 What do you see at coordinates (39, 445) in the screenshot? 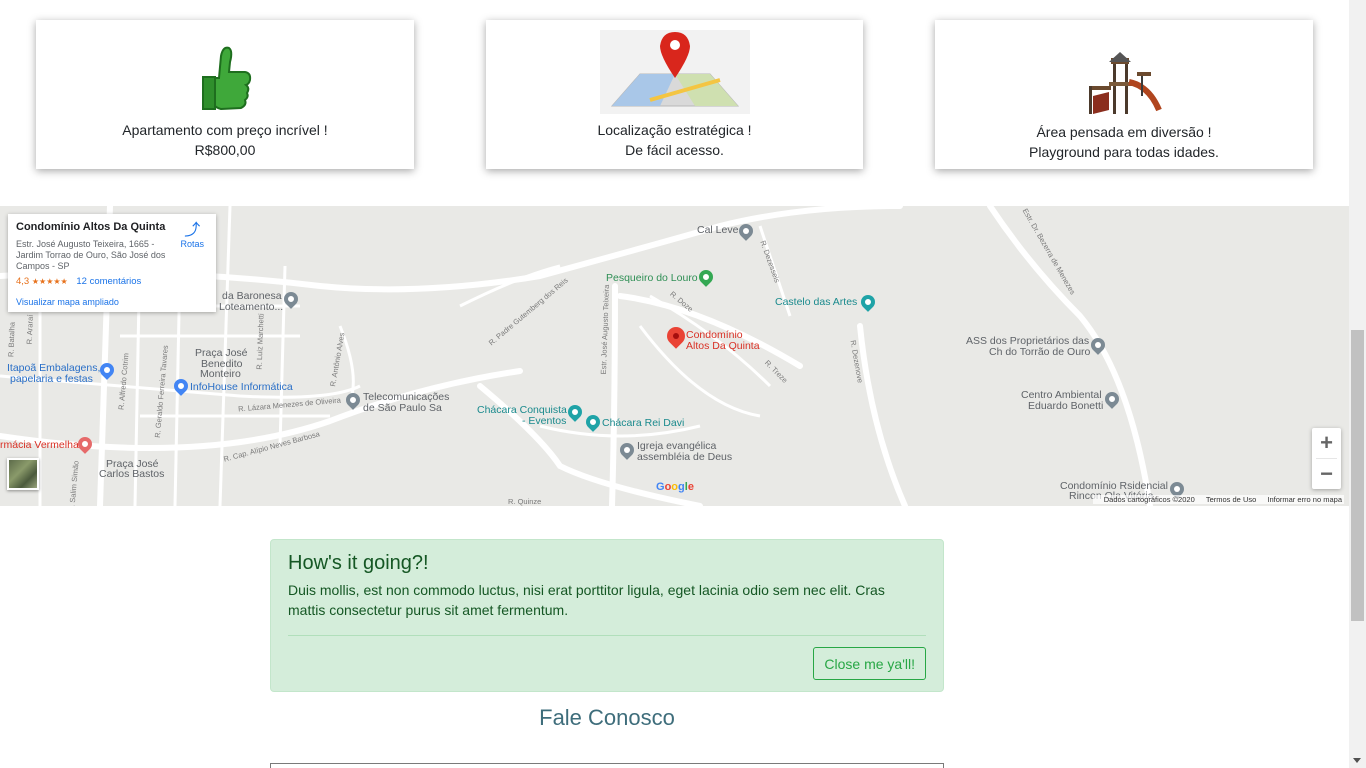
I see `poi-label: rmácia Vermelha` at bounding box center [39, 445].